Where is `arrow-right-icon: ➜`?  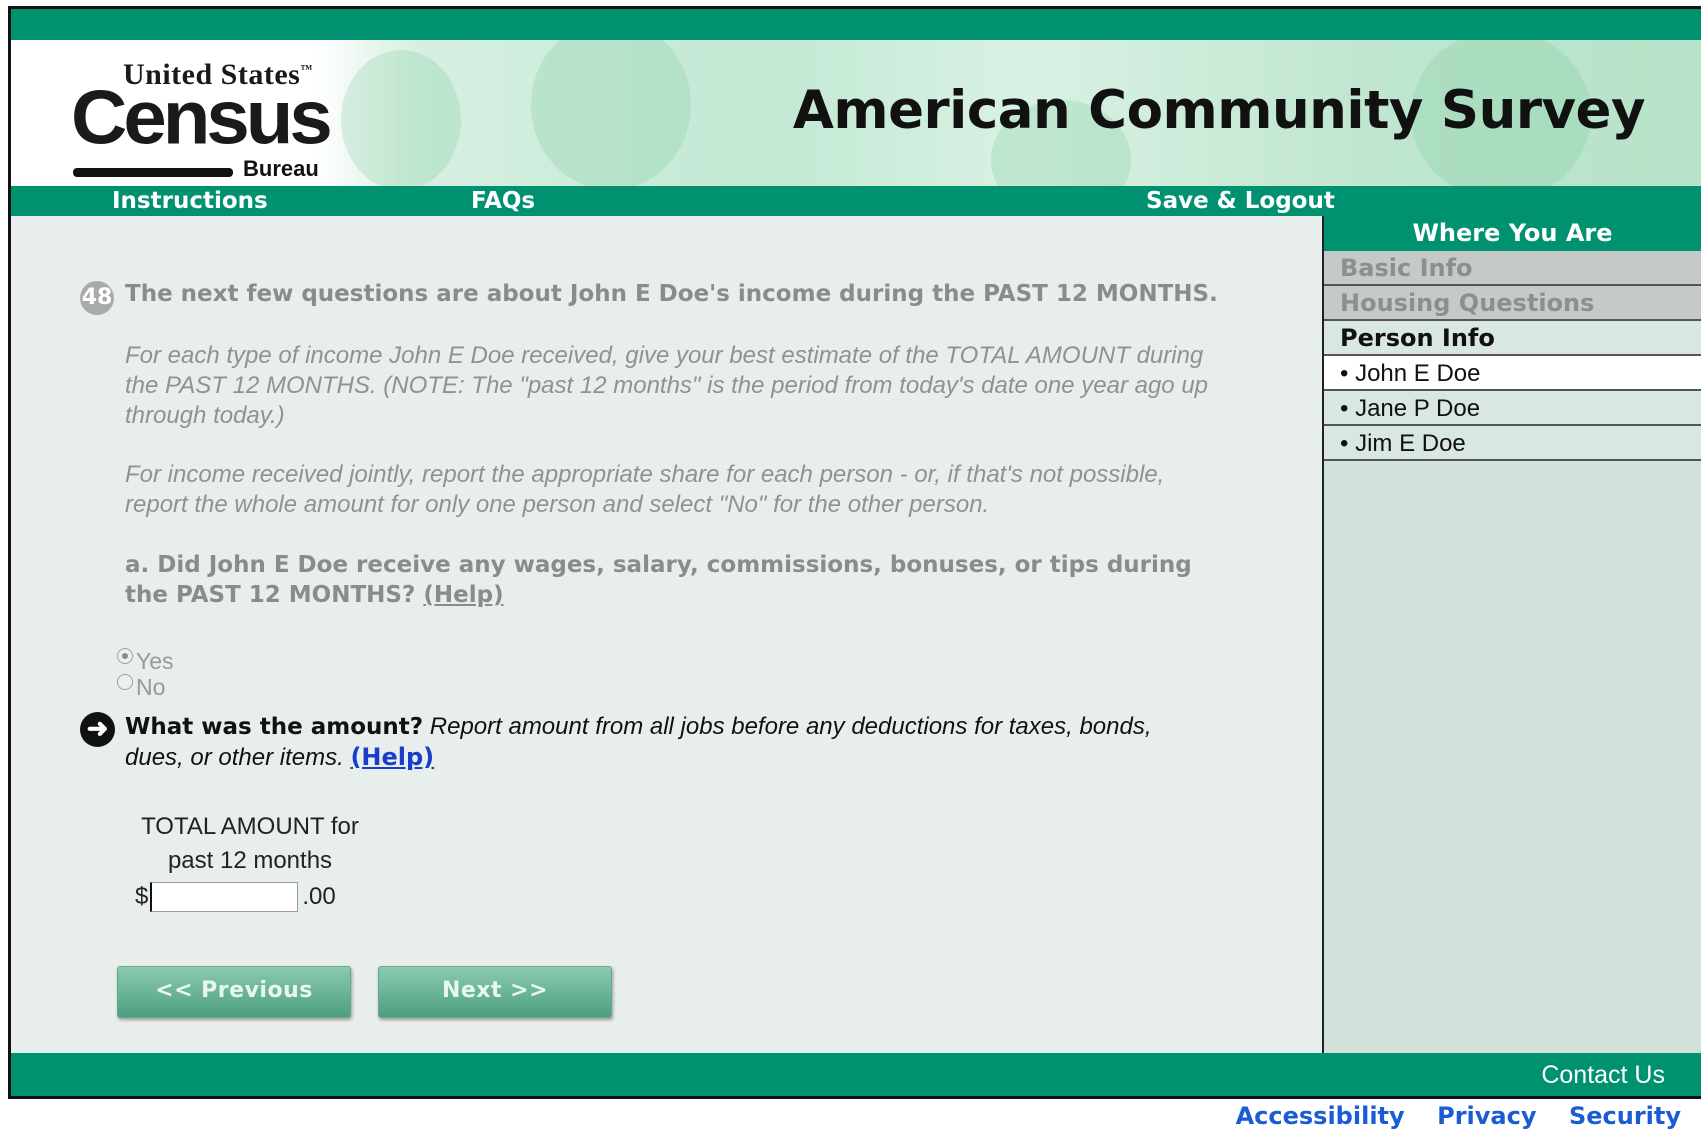
arrow-right-icon: ➜ is located at coordinates (97, 729).